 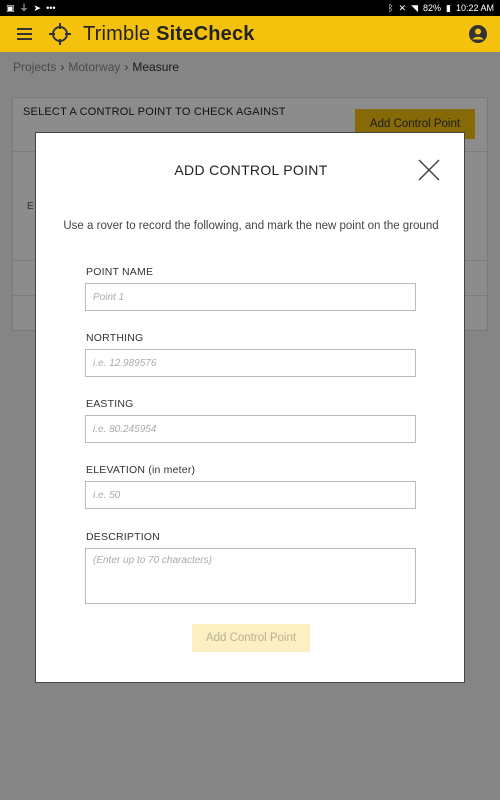 I want to click on battery-icon: ▮, so click(x=448, y=7).